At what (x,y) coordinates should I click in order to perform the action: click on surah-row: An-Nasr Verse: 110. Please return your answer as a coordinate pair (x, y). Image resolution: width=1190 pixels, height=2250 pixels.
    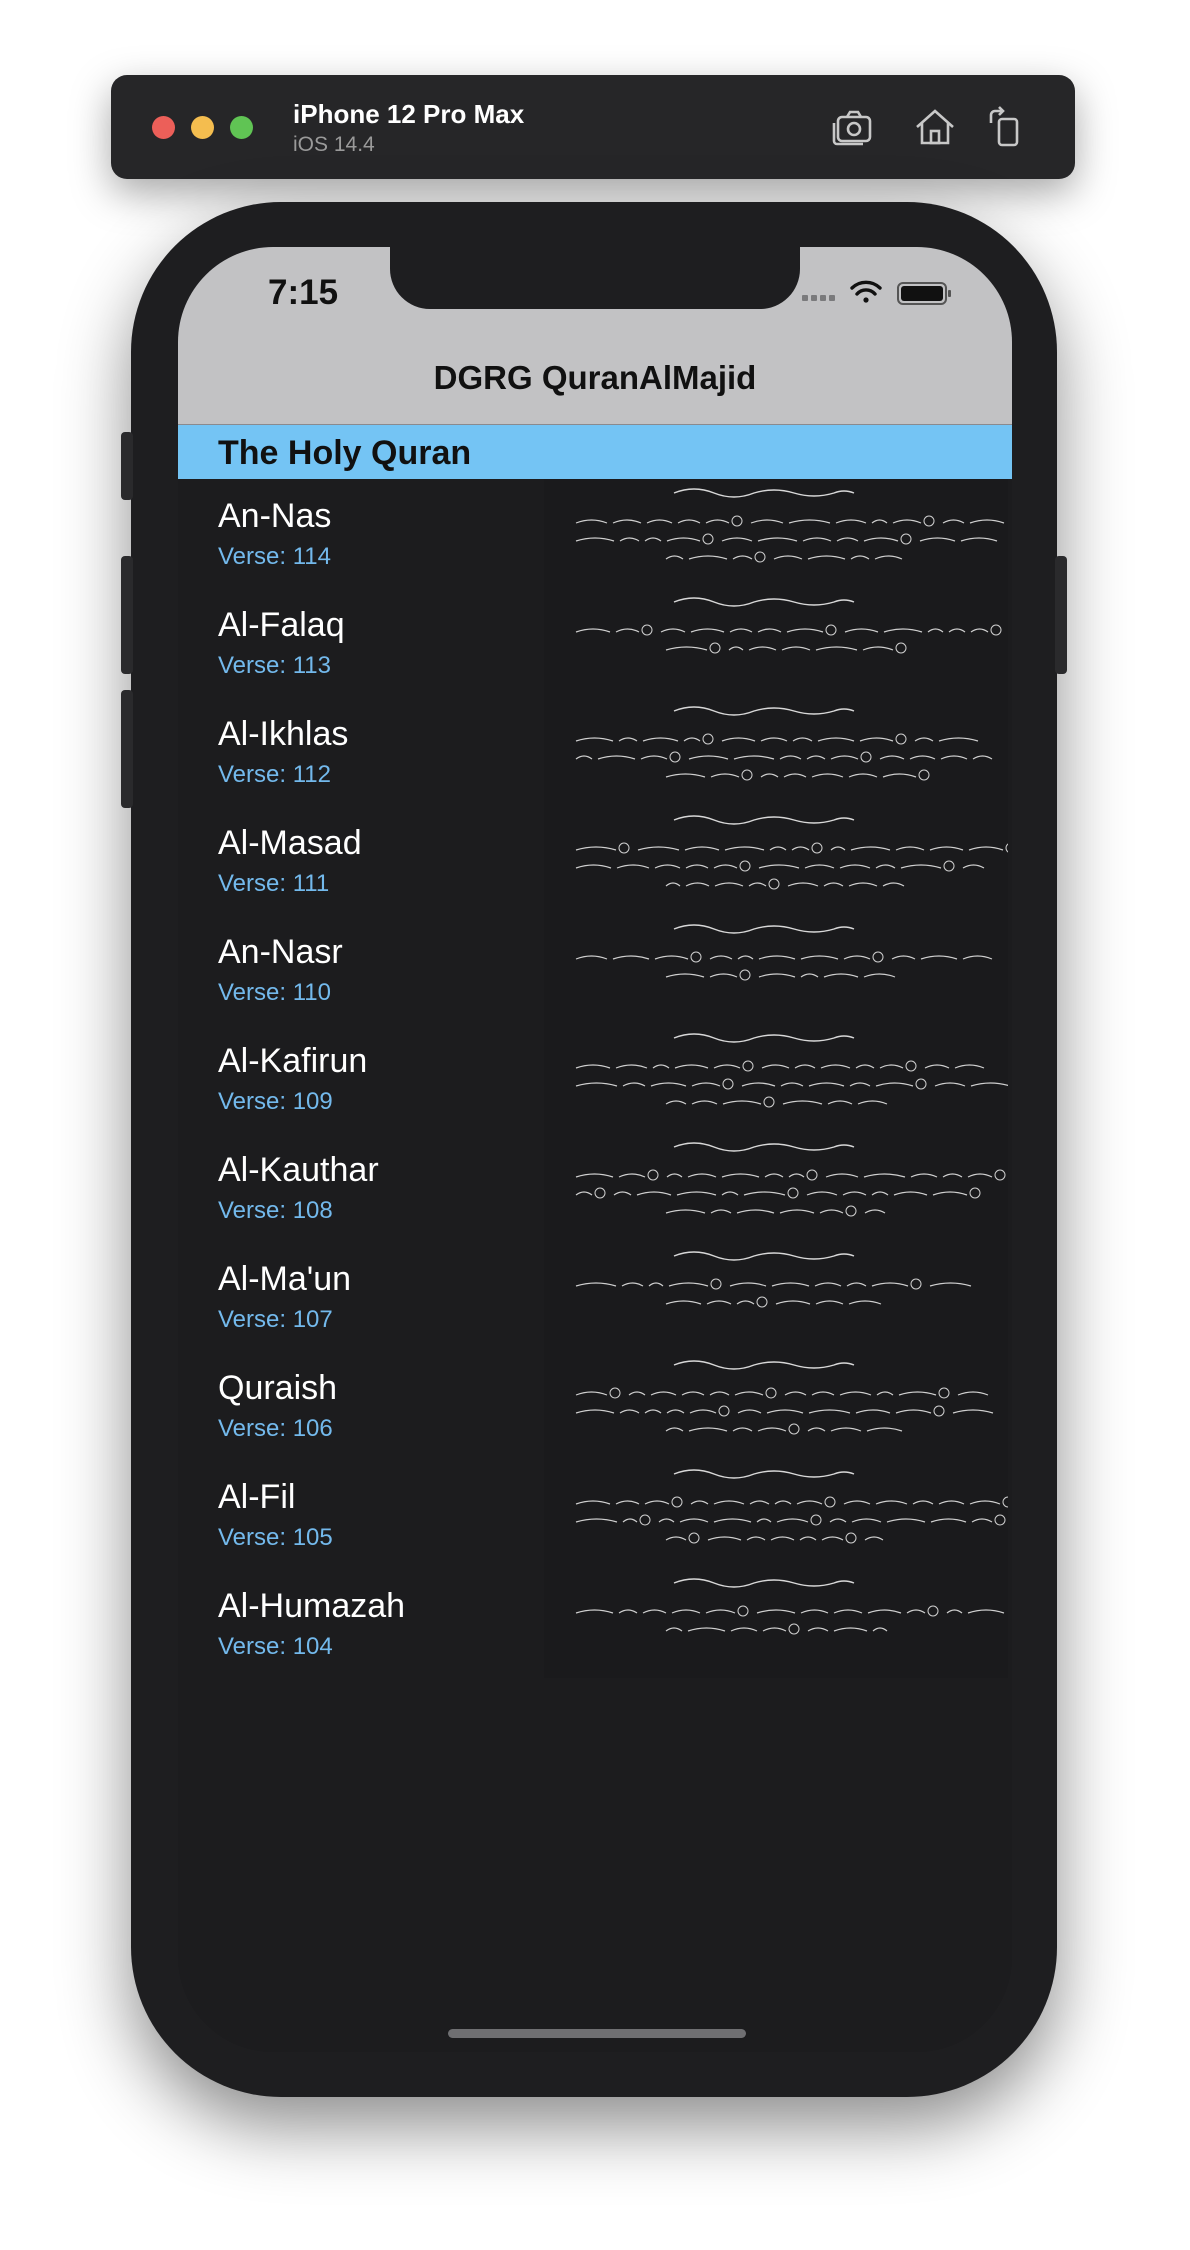
    Looking at the image, I should click on (595, 969).